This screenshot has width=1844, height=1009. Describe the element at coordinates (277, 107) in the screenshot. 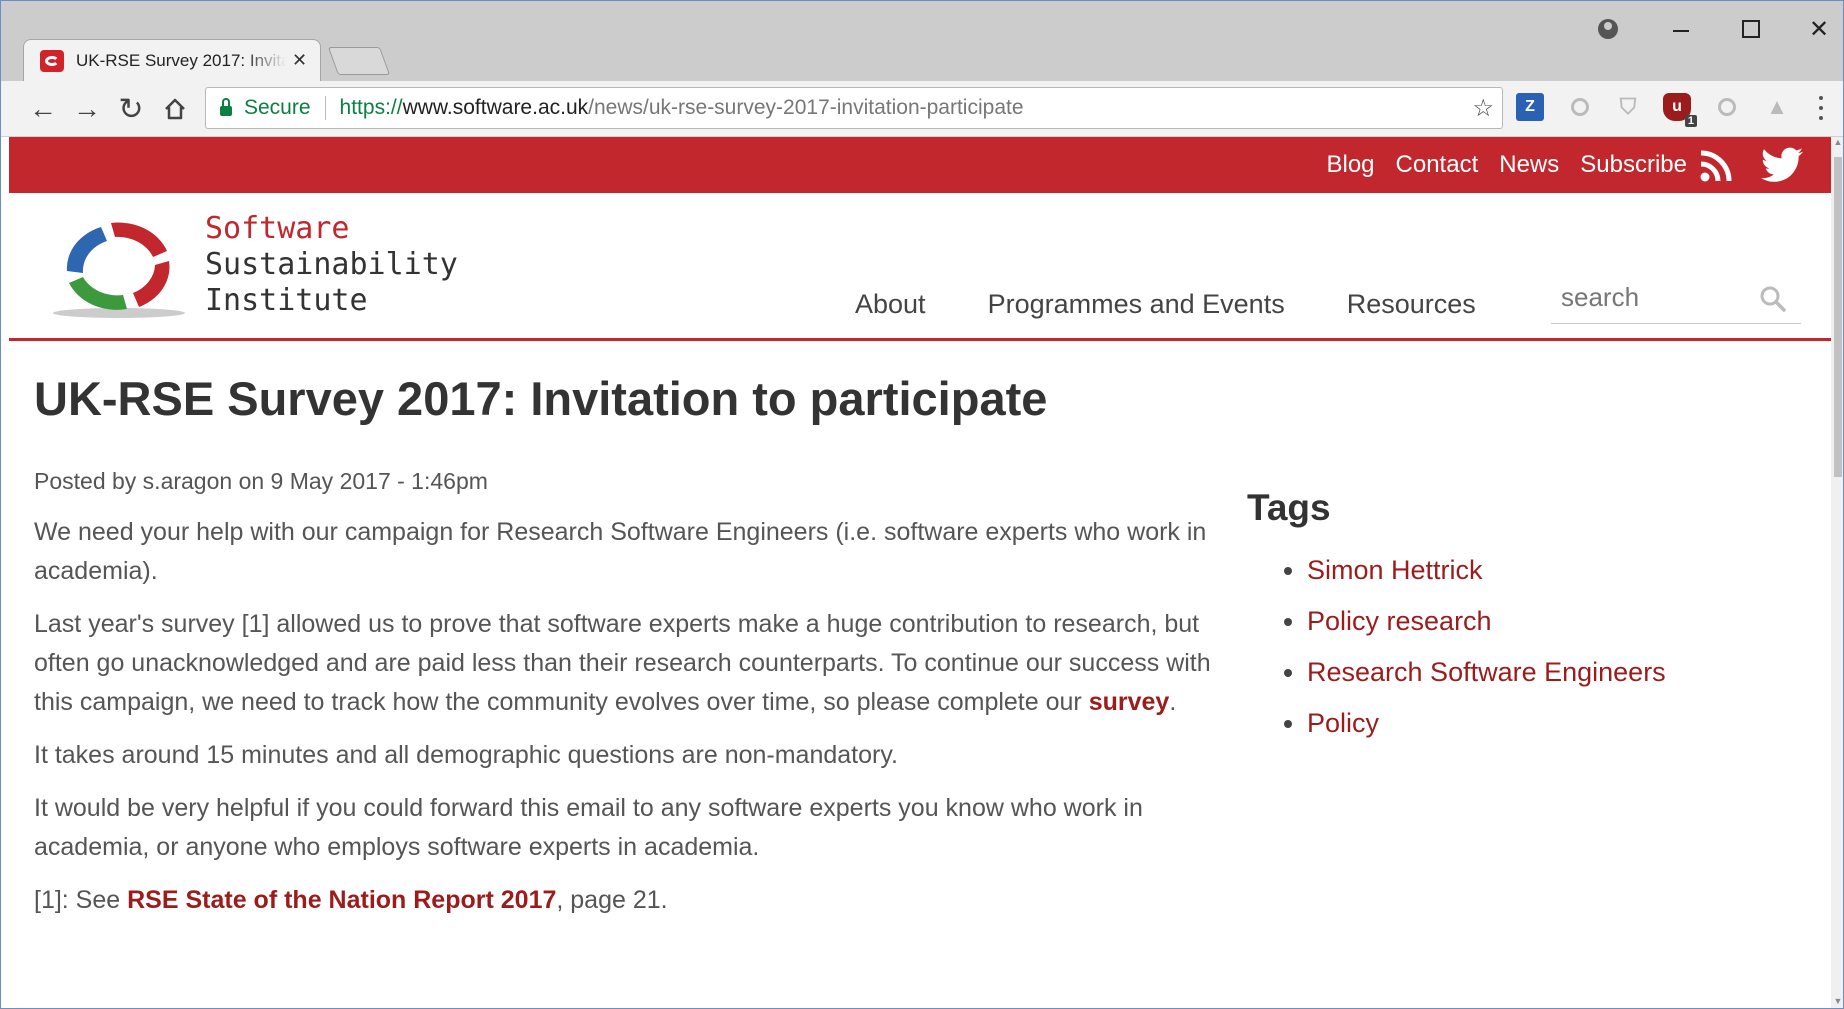

I see `secure-label: Secure` at that location.